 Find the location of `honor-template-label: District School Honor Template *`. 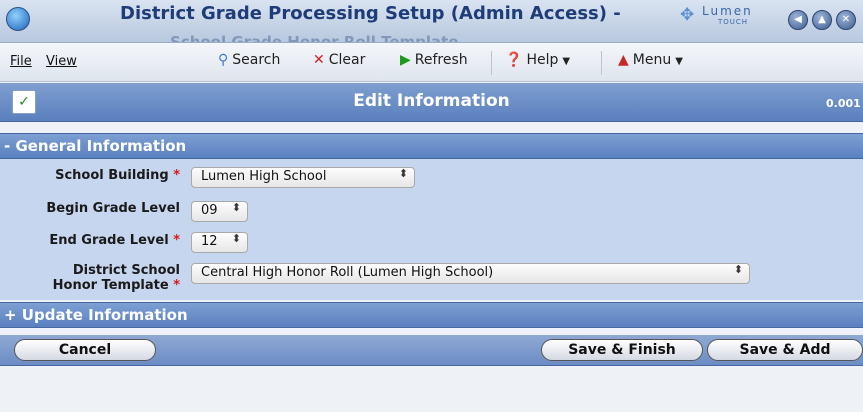

honor-template-label: District School Honor Template * is located at coordinates (116, 278).